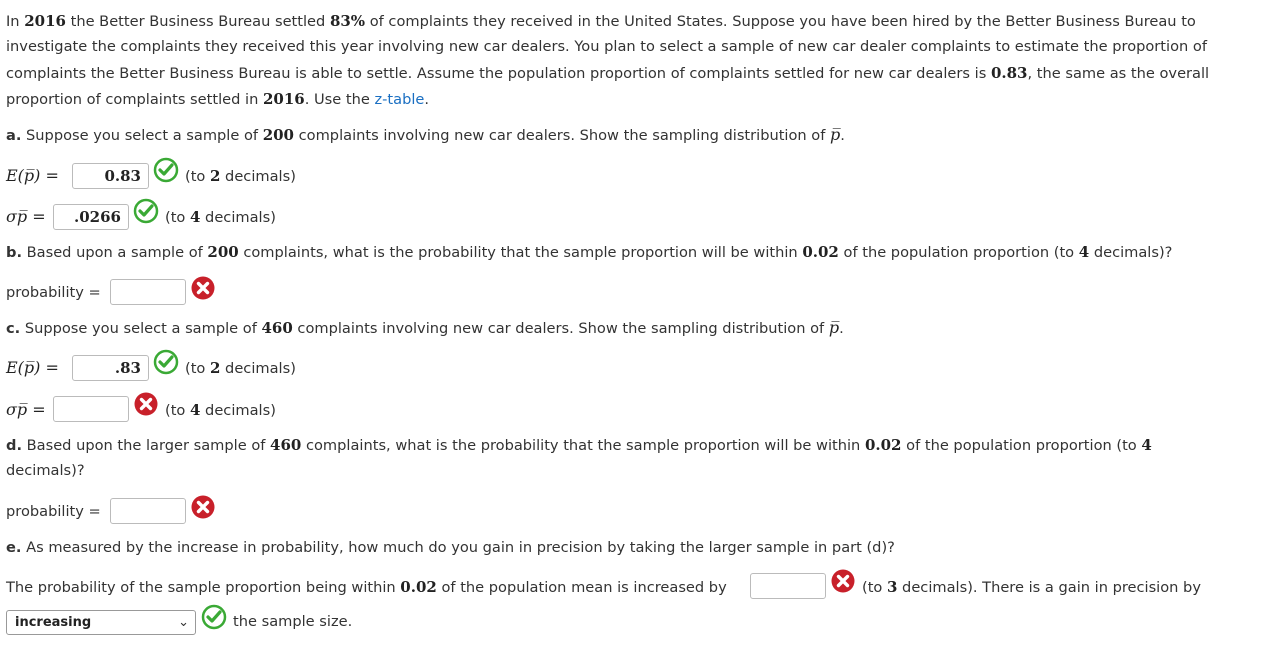 The image size is (1263, 666). Describe the element at coordinates (183, 622) in the screenshot. I see `chevron-down-icon: ⌄` at that location.